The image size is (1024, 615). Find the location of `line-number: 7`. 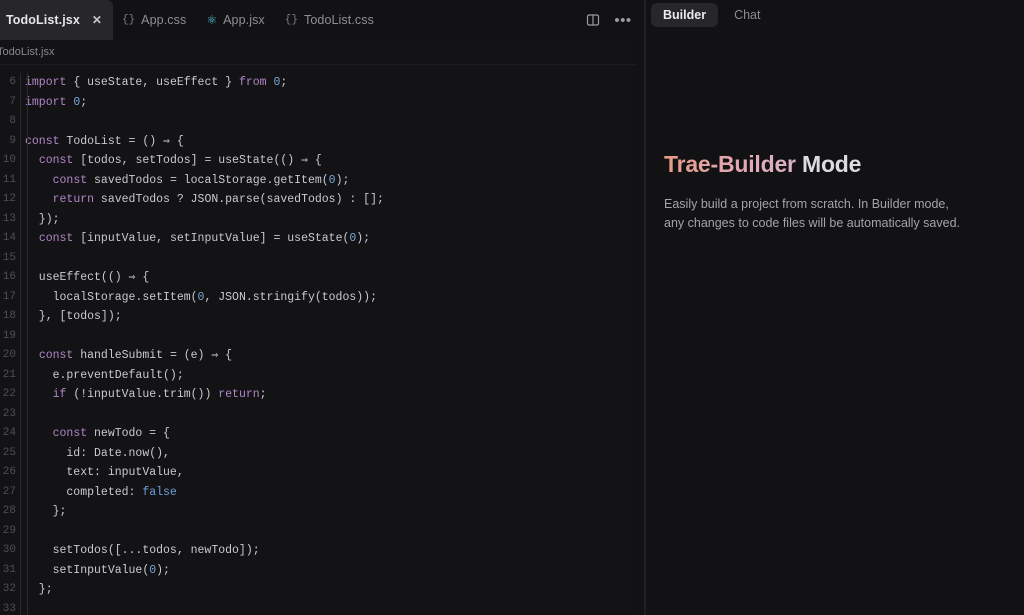

line-number: 7 is located at coordinates (12, 101).